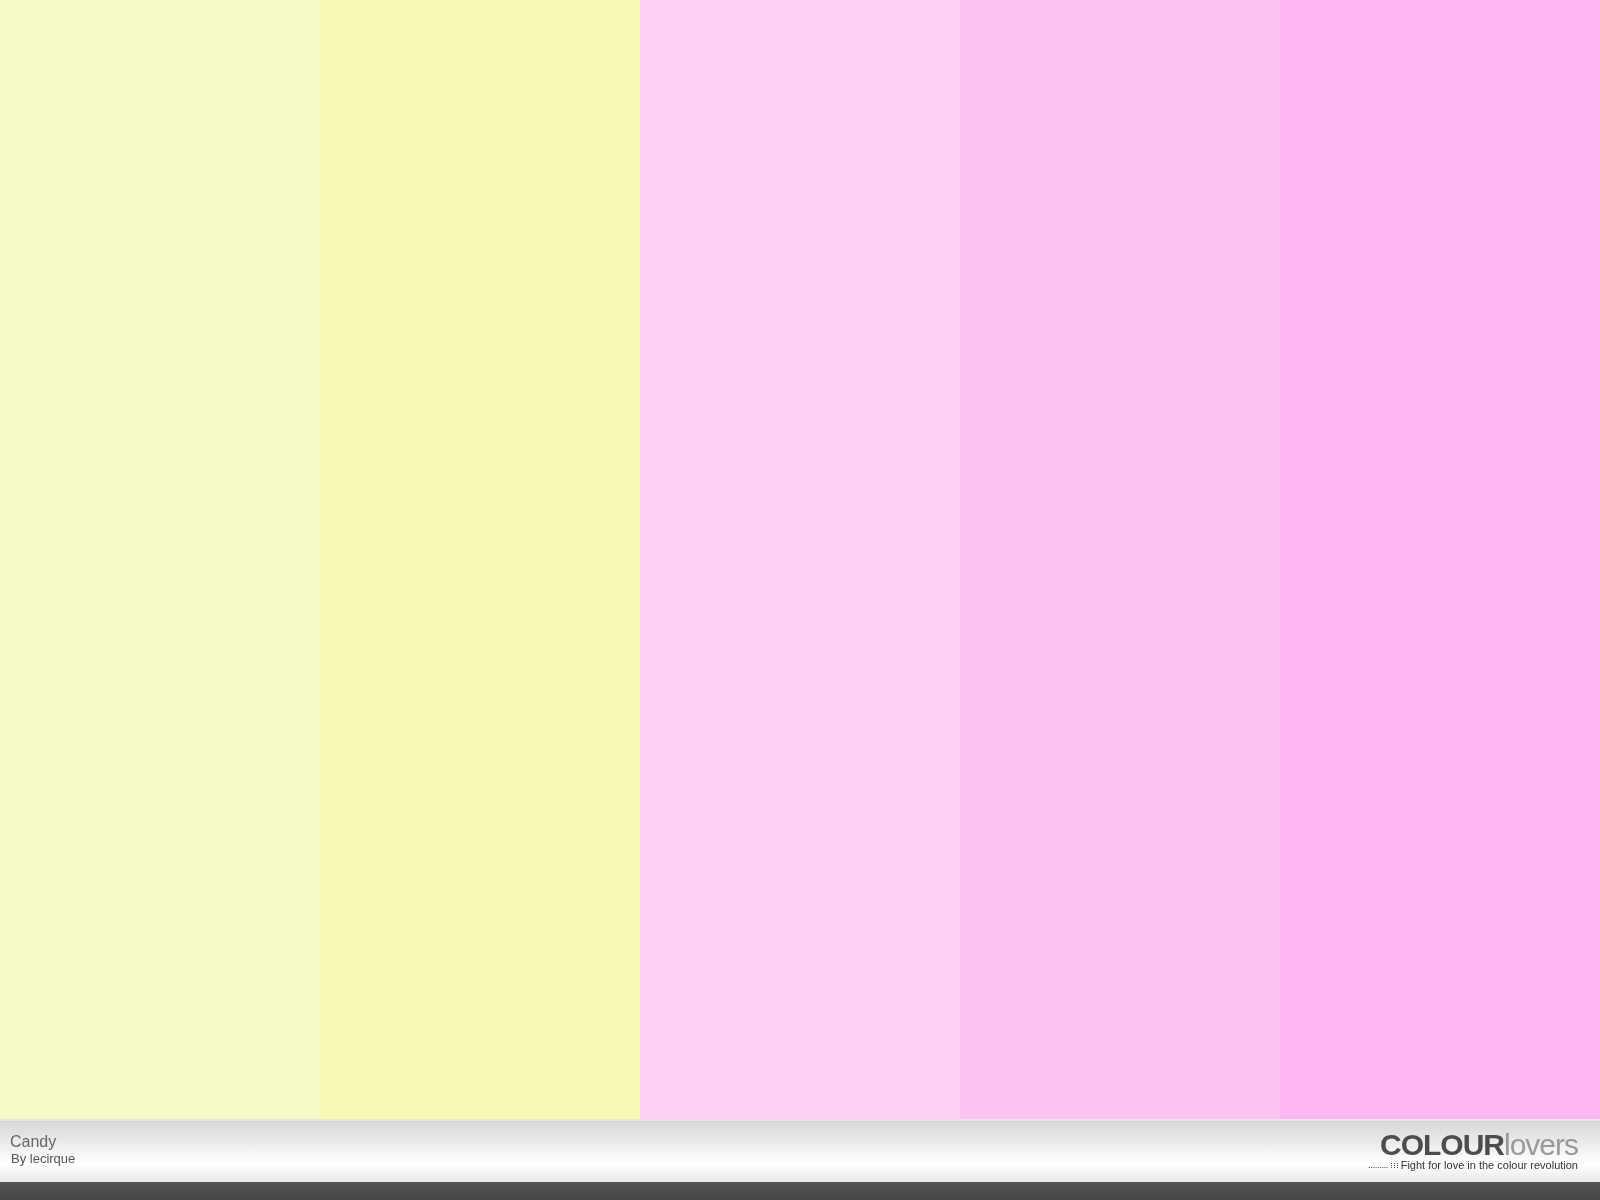 This screenshot has width=1600, height=1200. I want to click on site-logo: COLOURlovers, so click(1478, 1145).